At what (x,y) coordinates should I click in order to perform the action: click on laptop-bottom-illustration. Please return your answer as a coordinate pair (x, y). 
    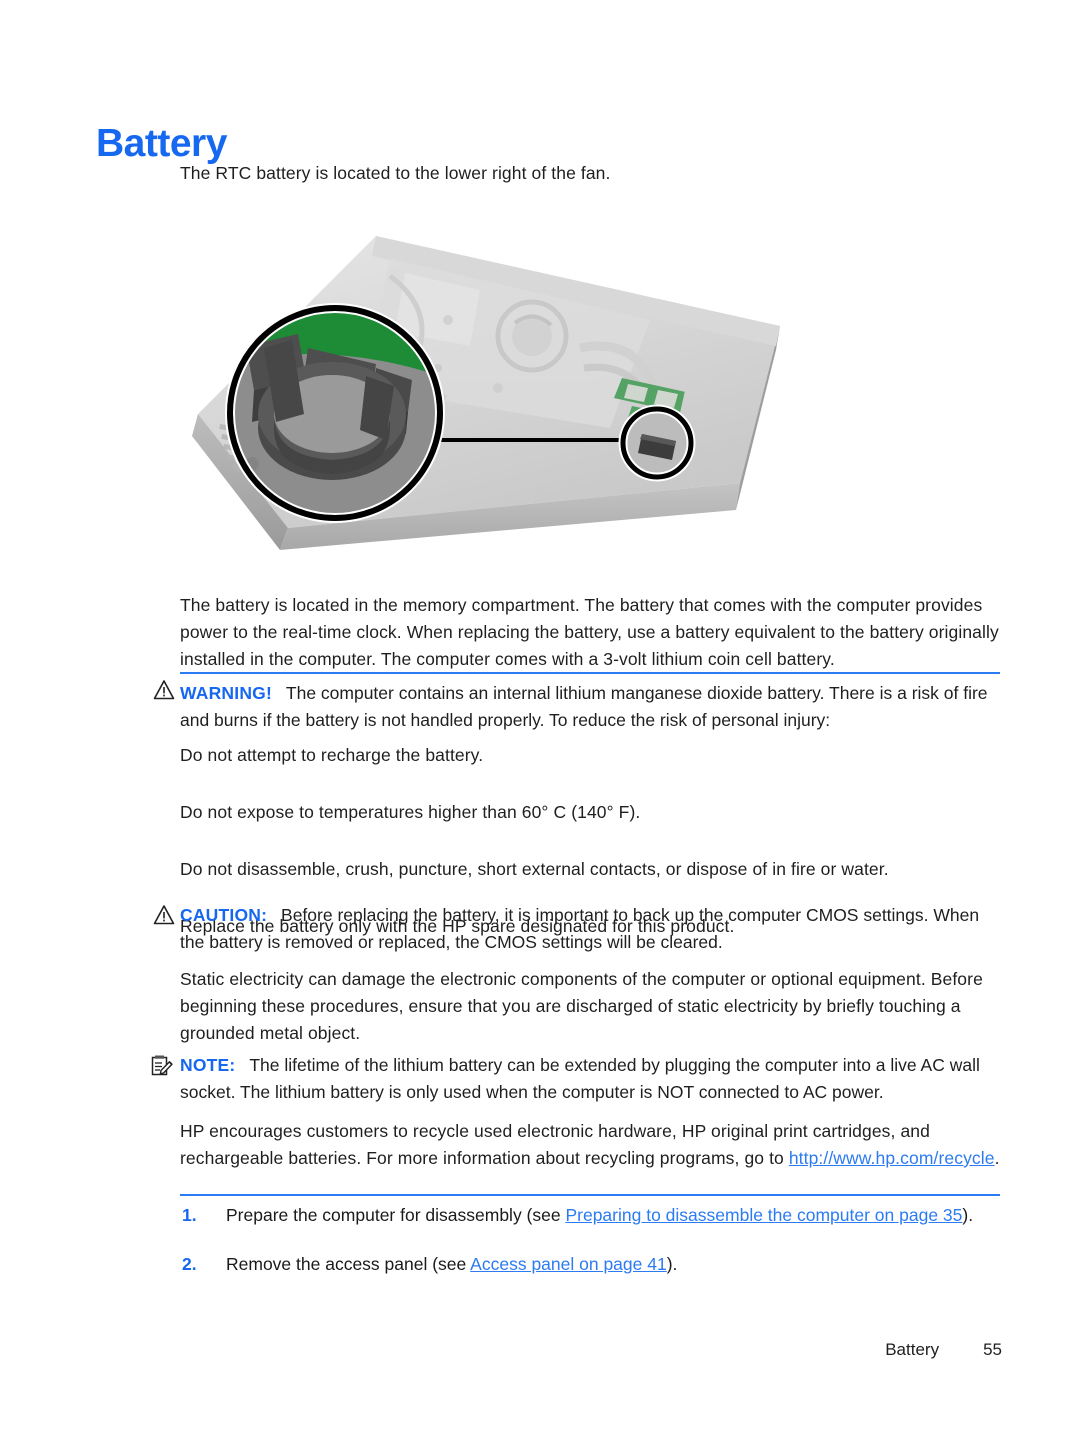
    Looking at the image, I should click on (486, 393).